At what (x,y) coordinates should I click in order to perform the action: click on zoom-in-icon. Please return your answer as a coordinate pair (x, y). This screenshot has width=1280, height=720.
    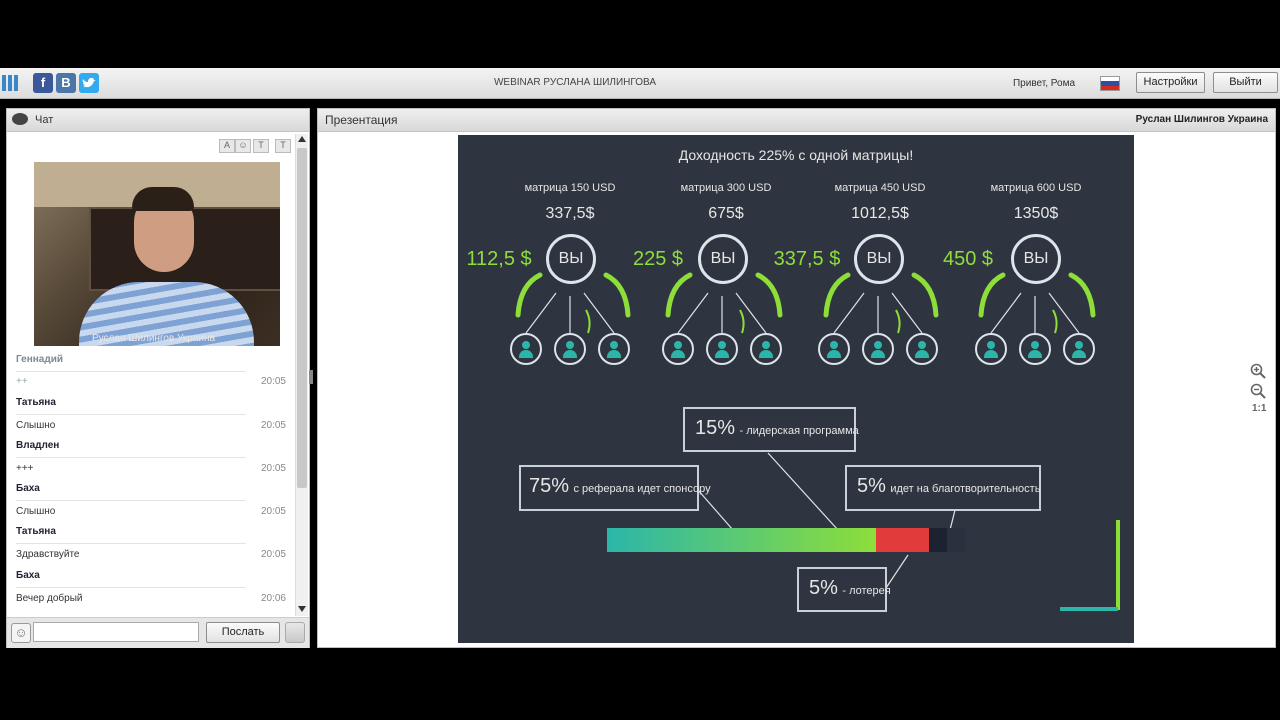
    Looking at the image, I should click on (1258, 371).